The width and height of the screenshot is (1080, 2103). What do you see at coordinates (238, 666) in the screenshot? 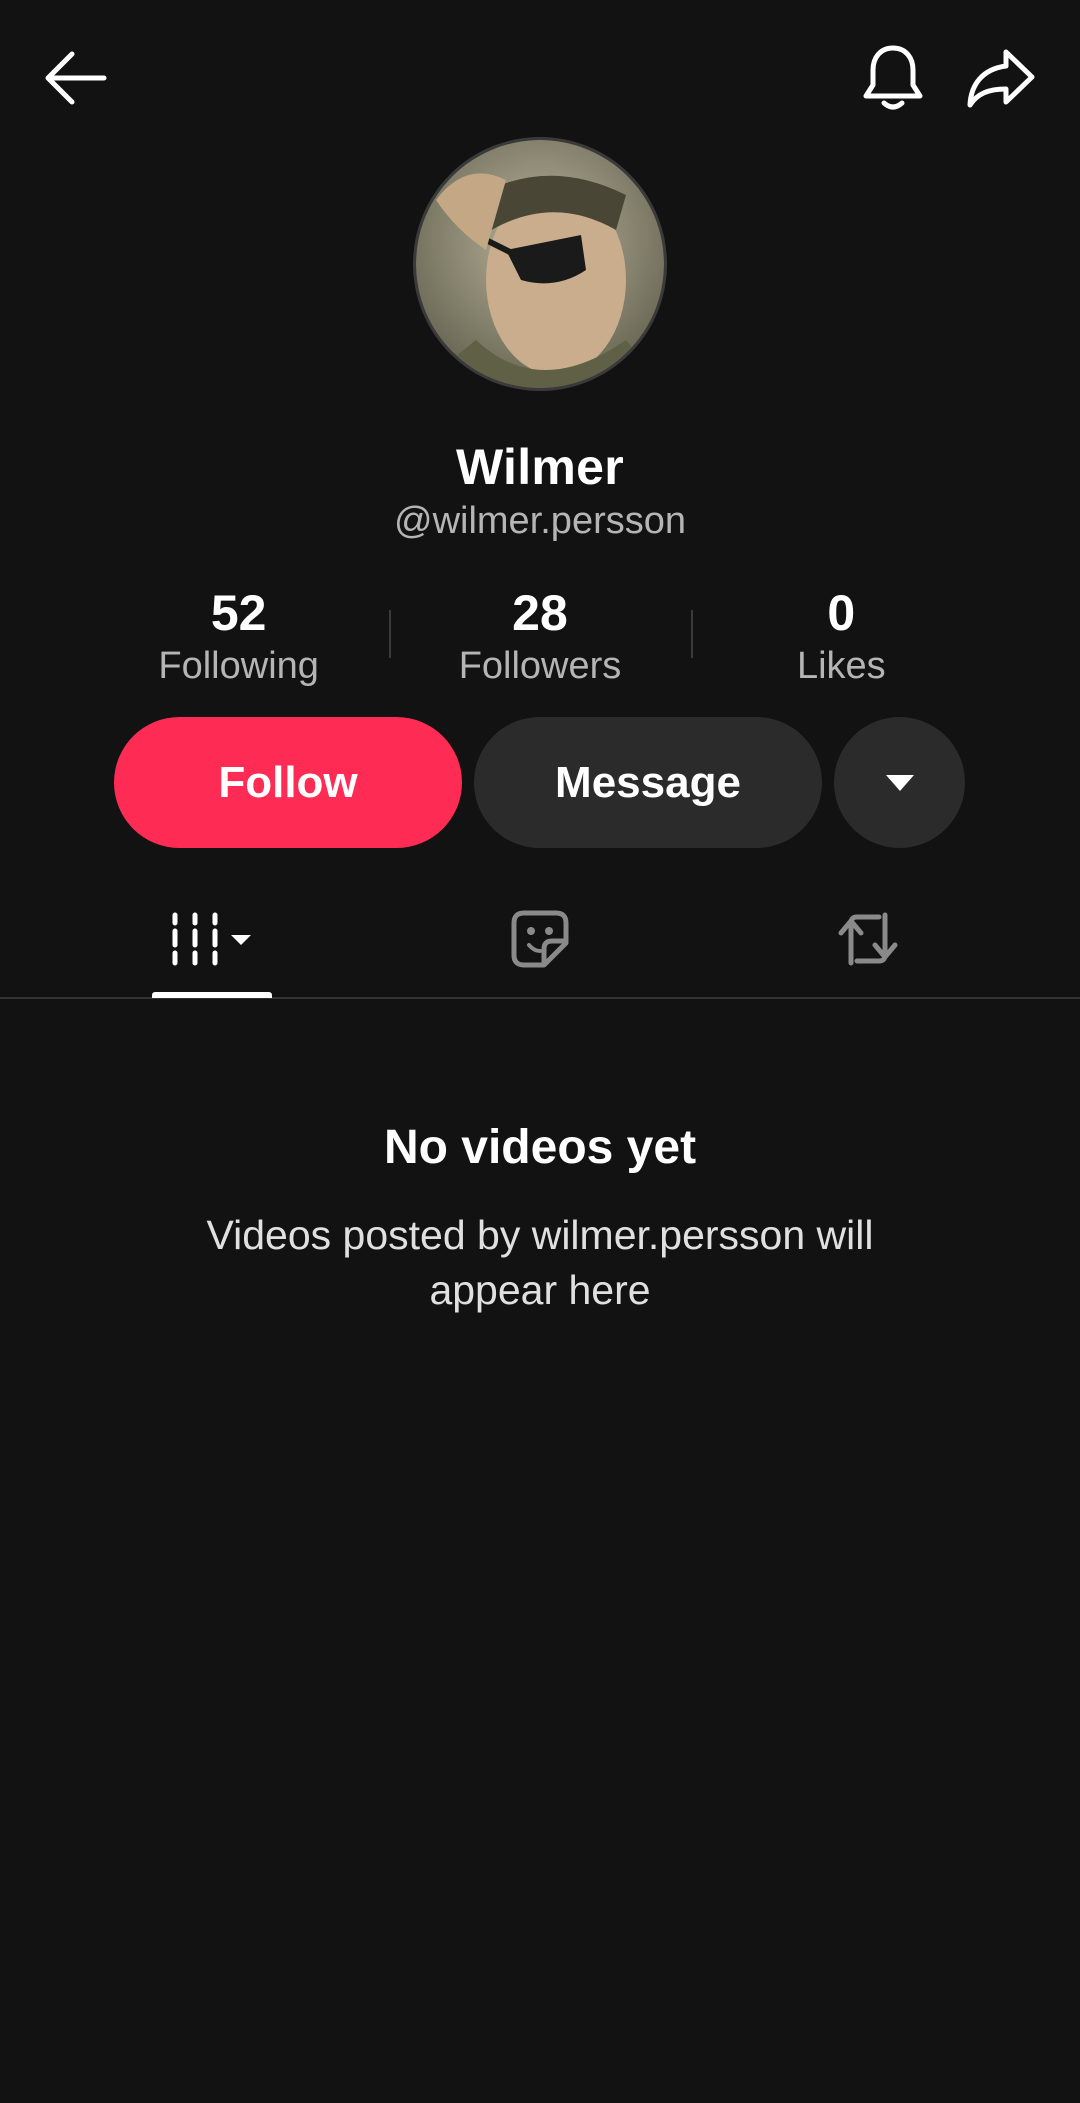
I see `stat-label: Following` at bounding box center [238, 666].